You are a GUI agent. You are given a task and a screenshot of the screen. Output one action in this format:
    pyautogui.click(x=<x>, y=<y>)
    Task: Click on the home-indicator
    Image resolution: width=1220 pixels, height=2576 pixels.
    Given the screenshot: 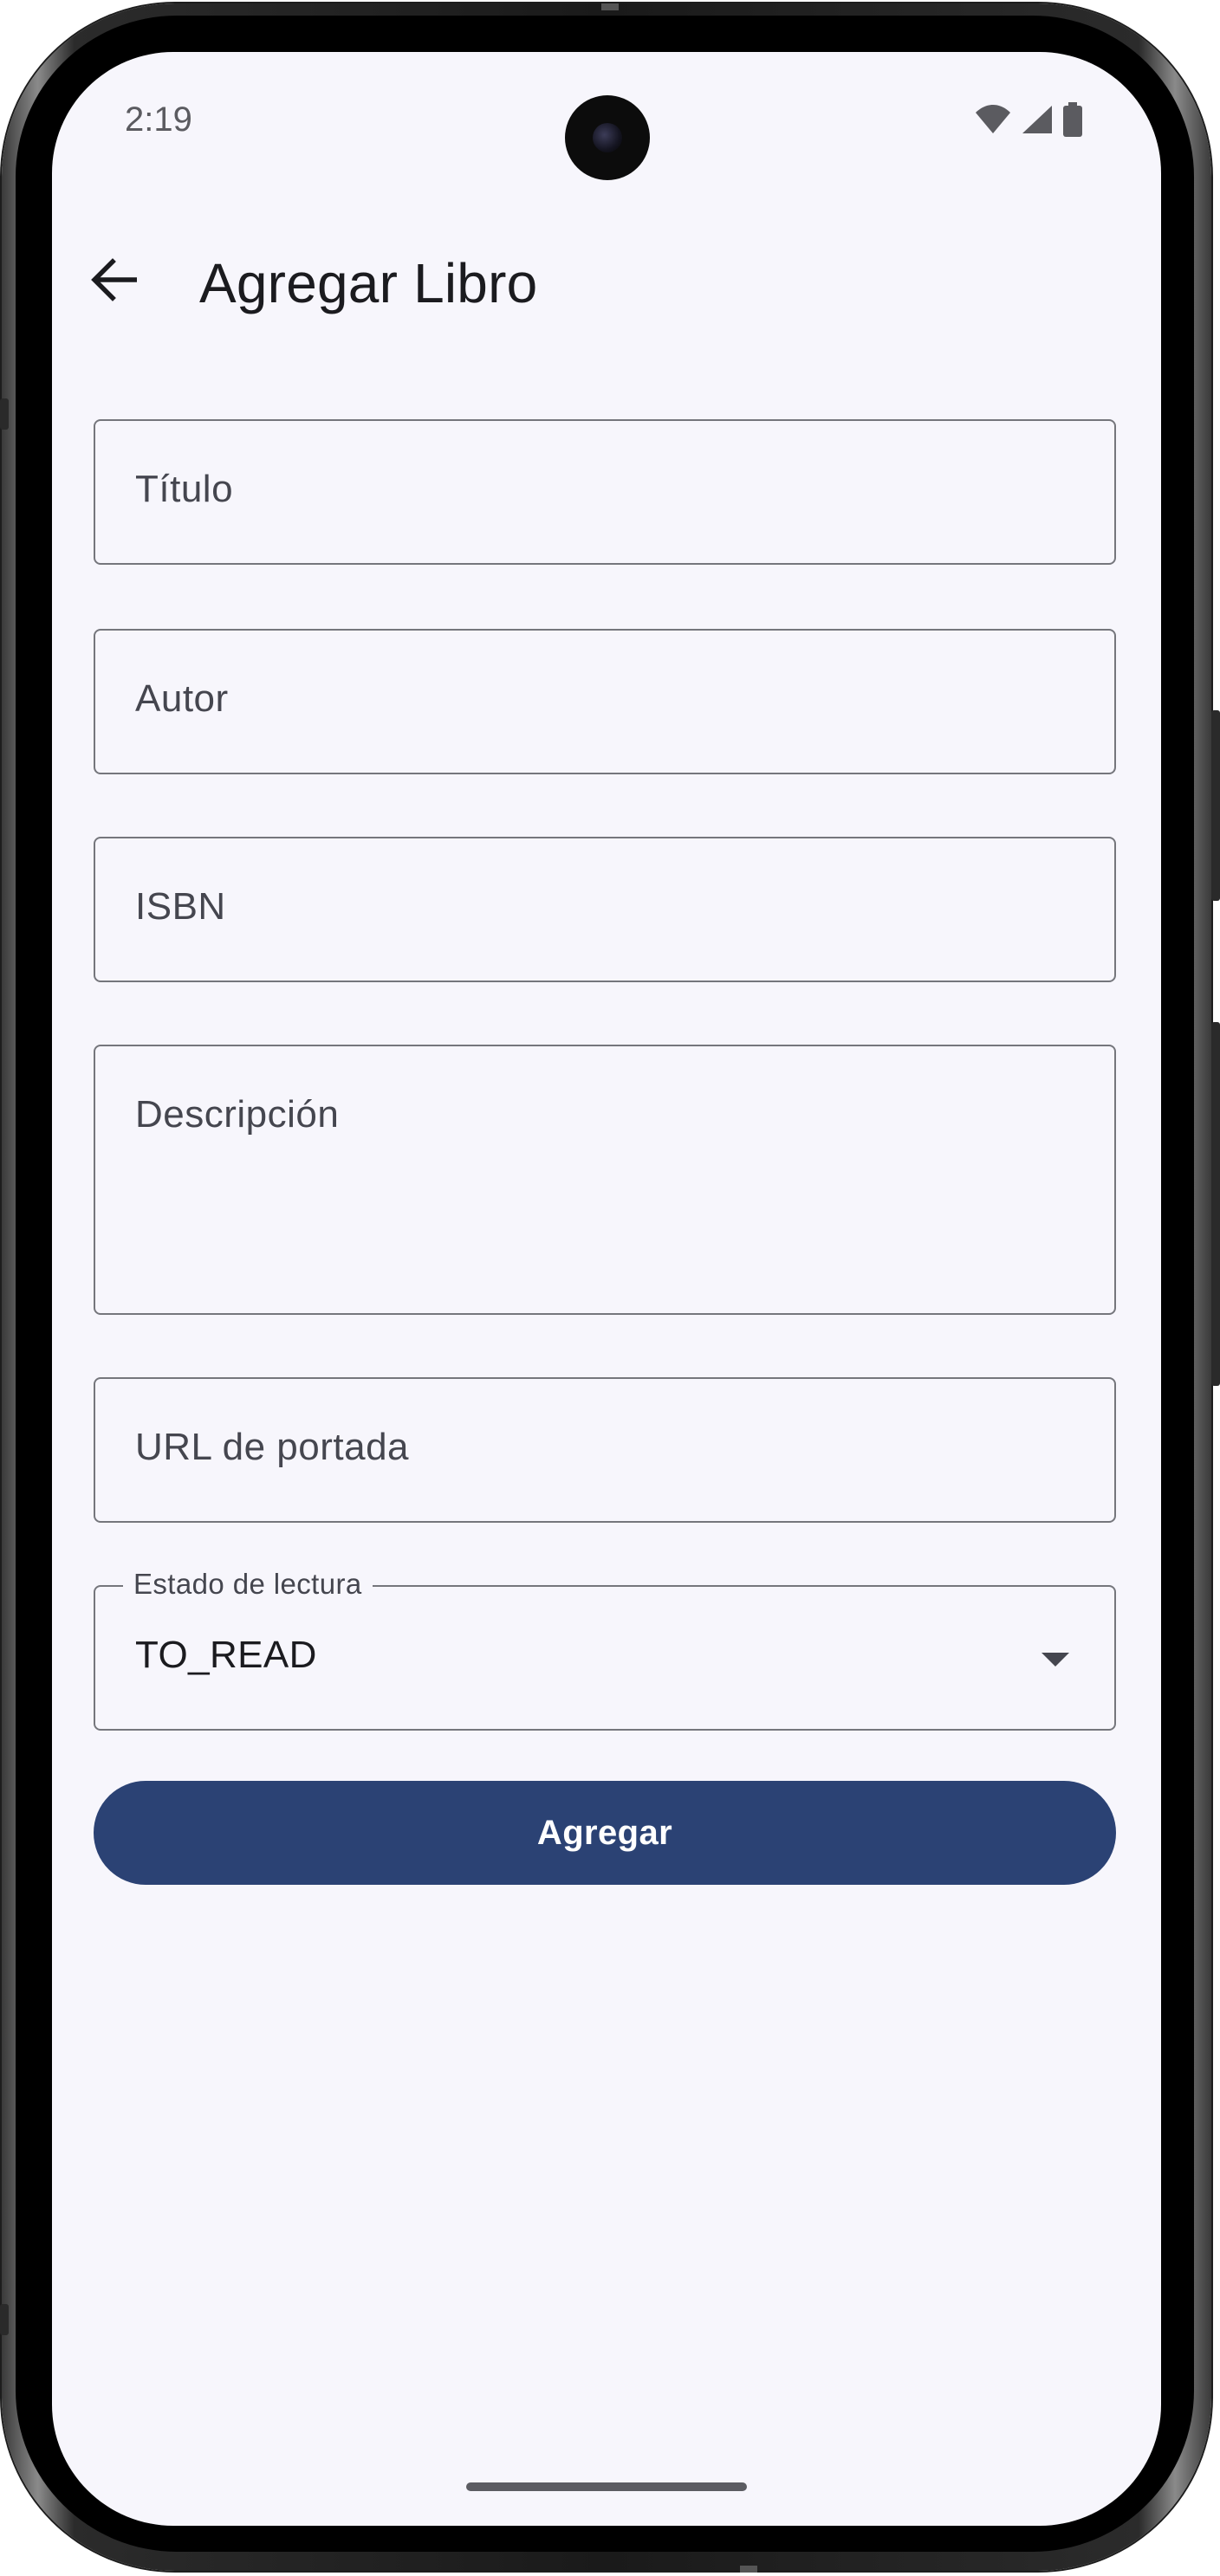 What is the action you would take?
    pyautogui.click(x=606, y=2486)
    